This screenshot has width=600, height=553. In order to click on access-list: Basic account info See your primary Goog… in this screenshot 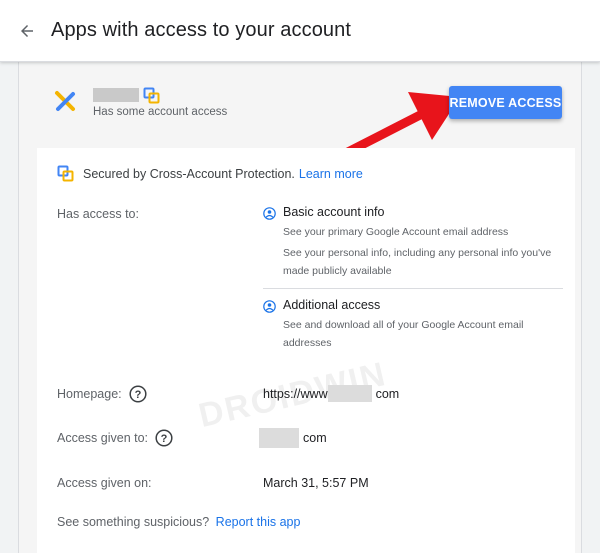, I will do `click(413, 278)`.